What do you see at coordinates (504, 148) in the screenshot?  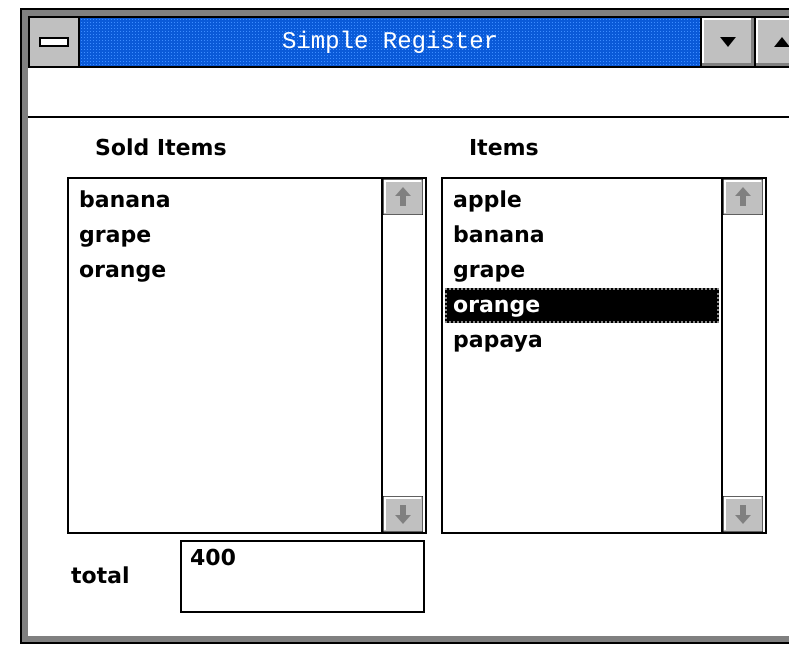 I see `list-label: Items` at bounding box center [504, 148].